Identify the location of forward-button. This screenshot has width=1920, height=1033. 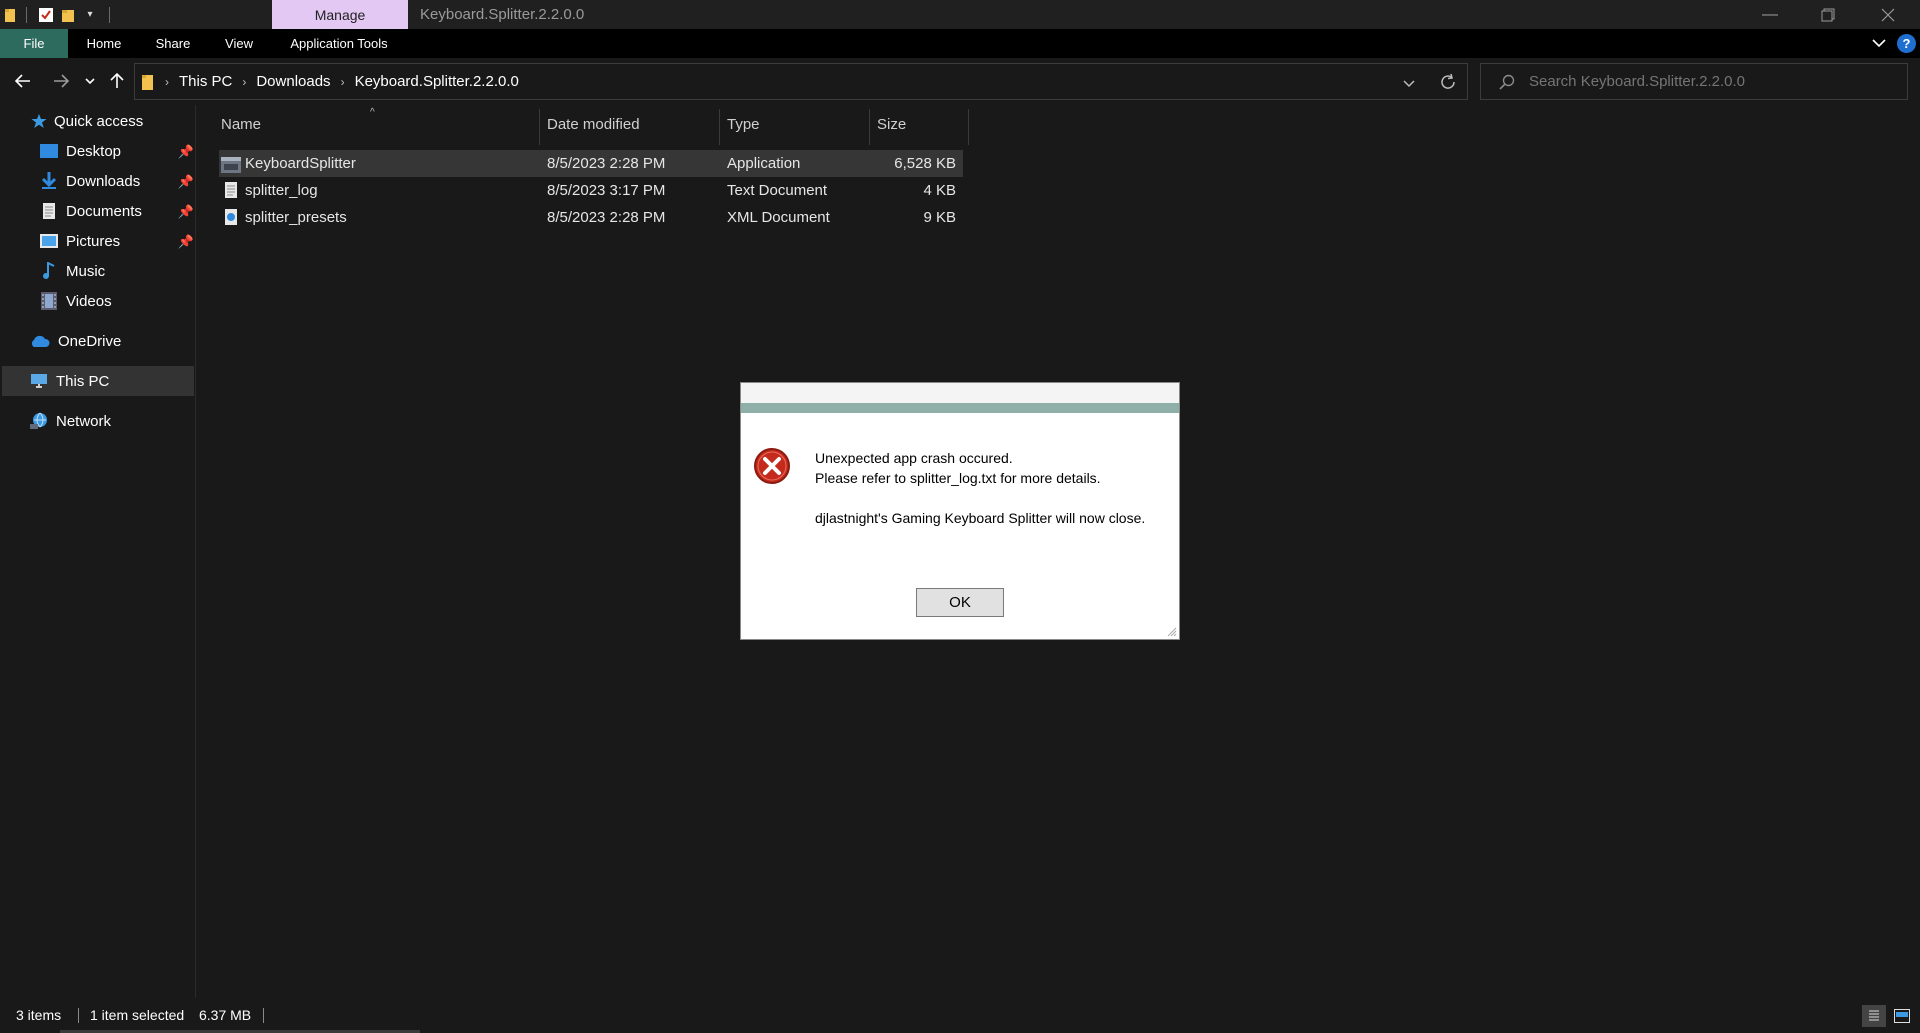
(61, 81).